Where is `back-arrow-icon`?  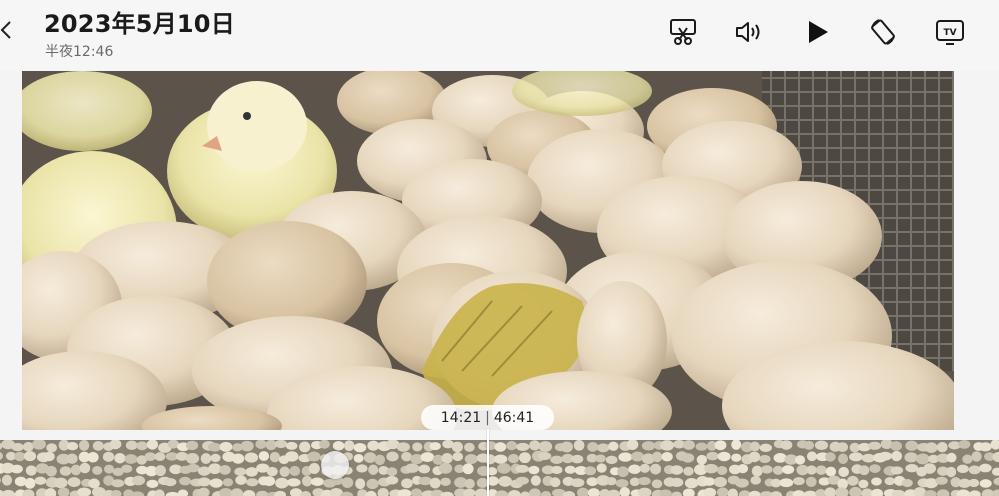 back-arrow-icon is located at coordinates (9, 30).